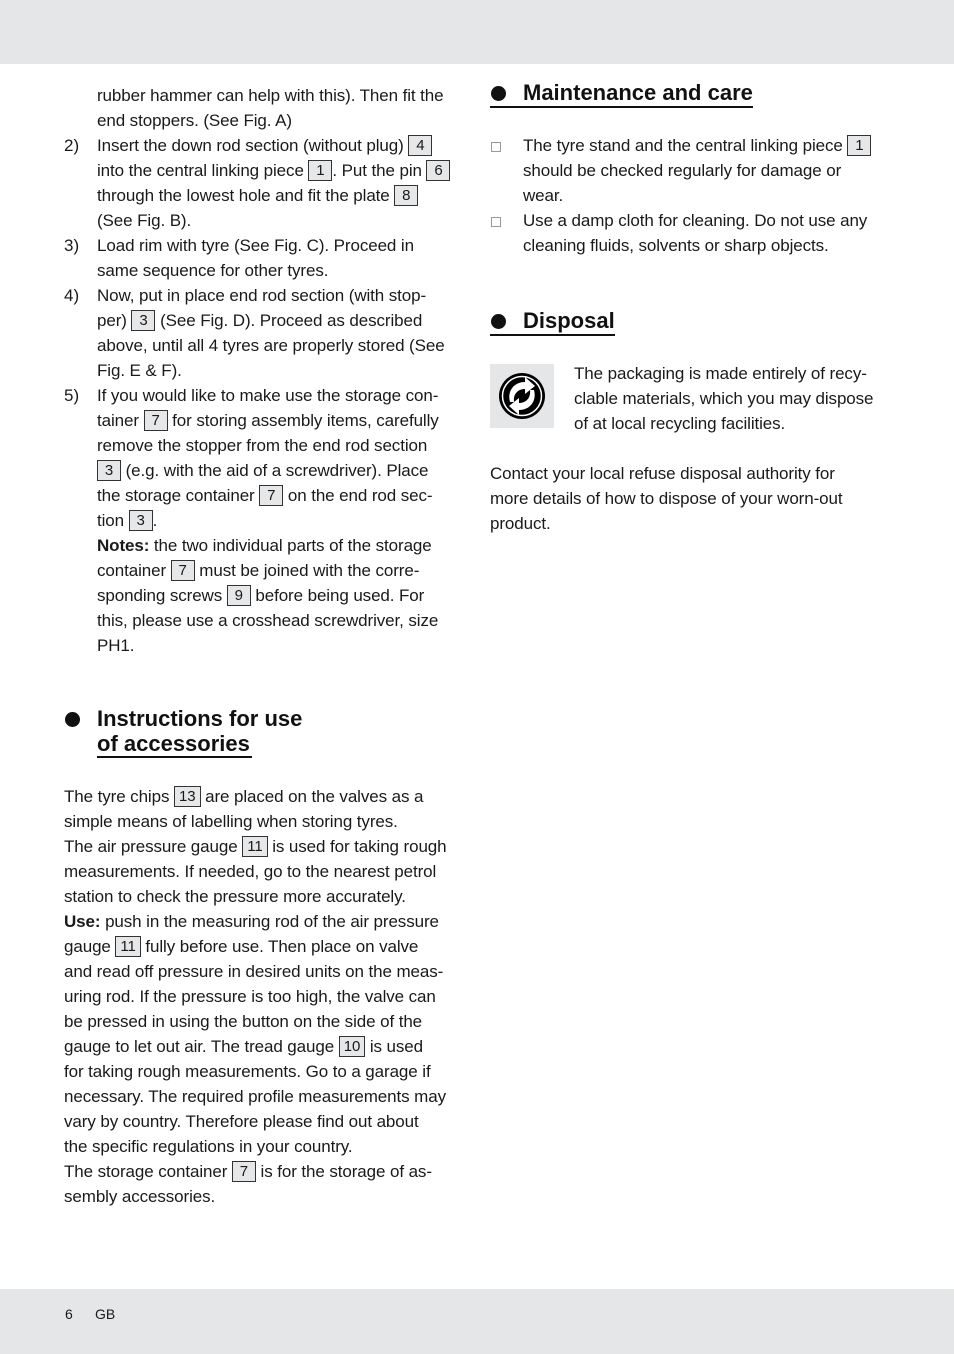 The width and height of the screenshot is (954, 1354). What do you see at coordinates (680, 423) in the screenshot?
I see `text-line: of at local recycling facilities.` at bounding box center [680, 423].